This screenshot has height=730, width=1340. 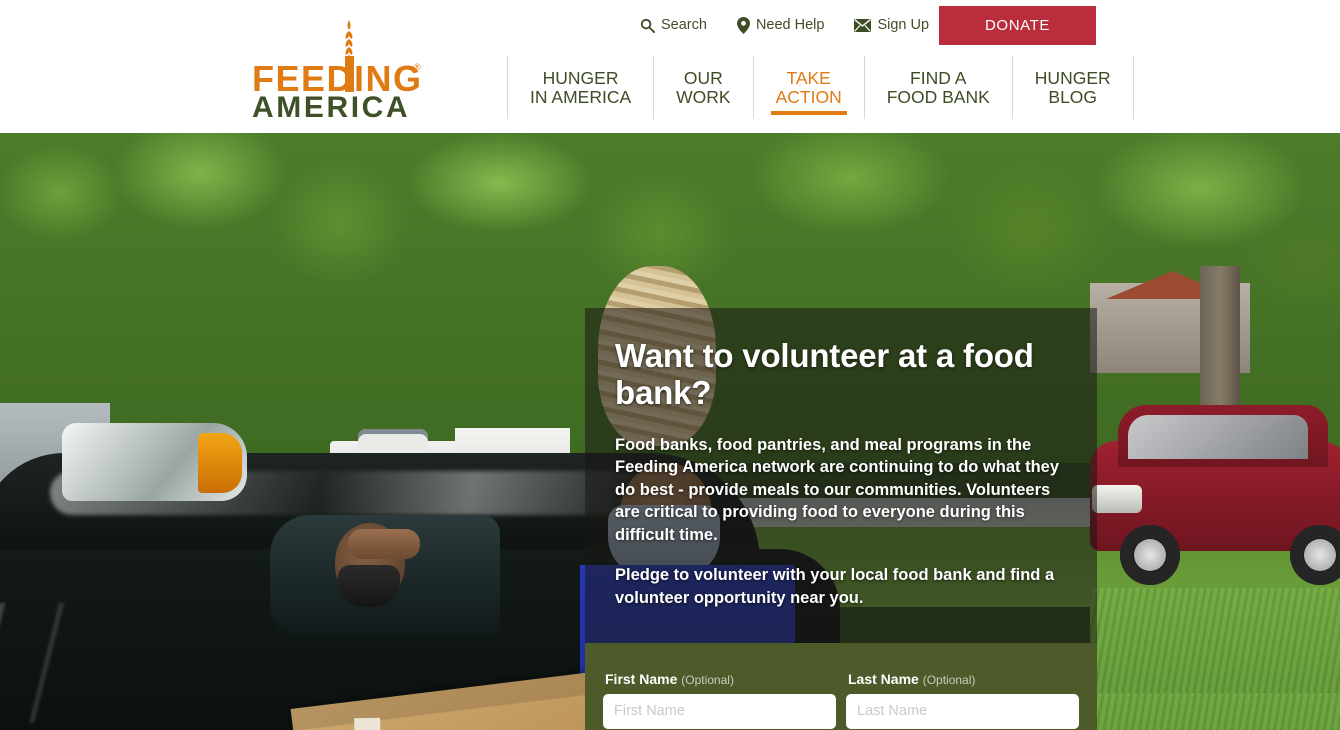 I want to click on photo-dark-car-turn-signal, so click(x=220, y=463).